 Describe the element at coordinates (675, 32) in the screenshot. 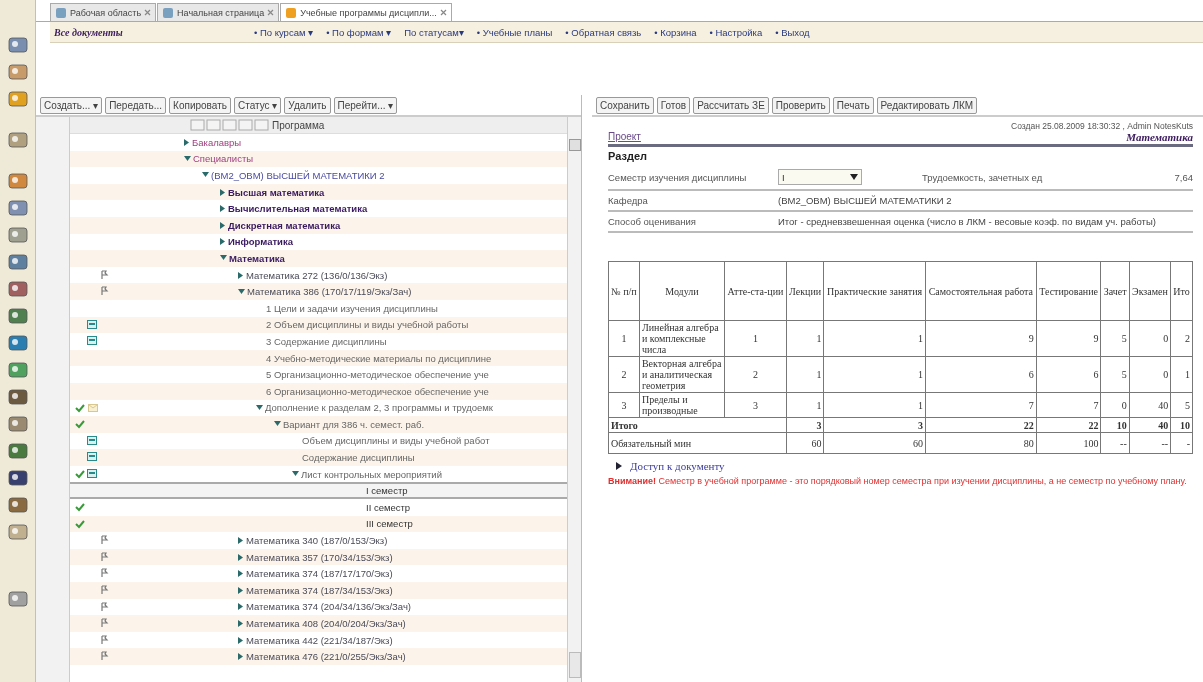

I see `nav-link: • Корзина` at that location.